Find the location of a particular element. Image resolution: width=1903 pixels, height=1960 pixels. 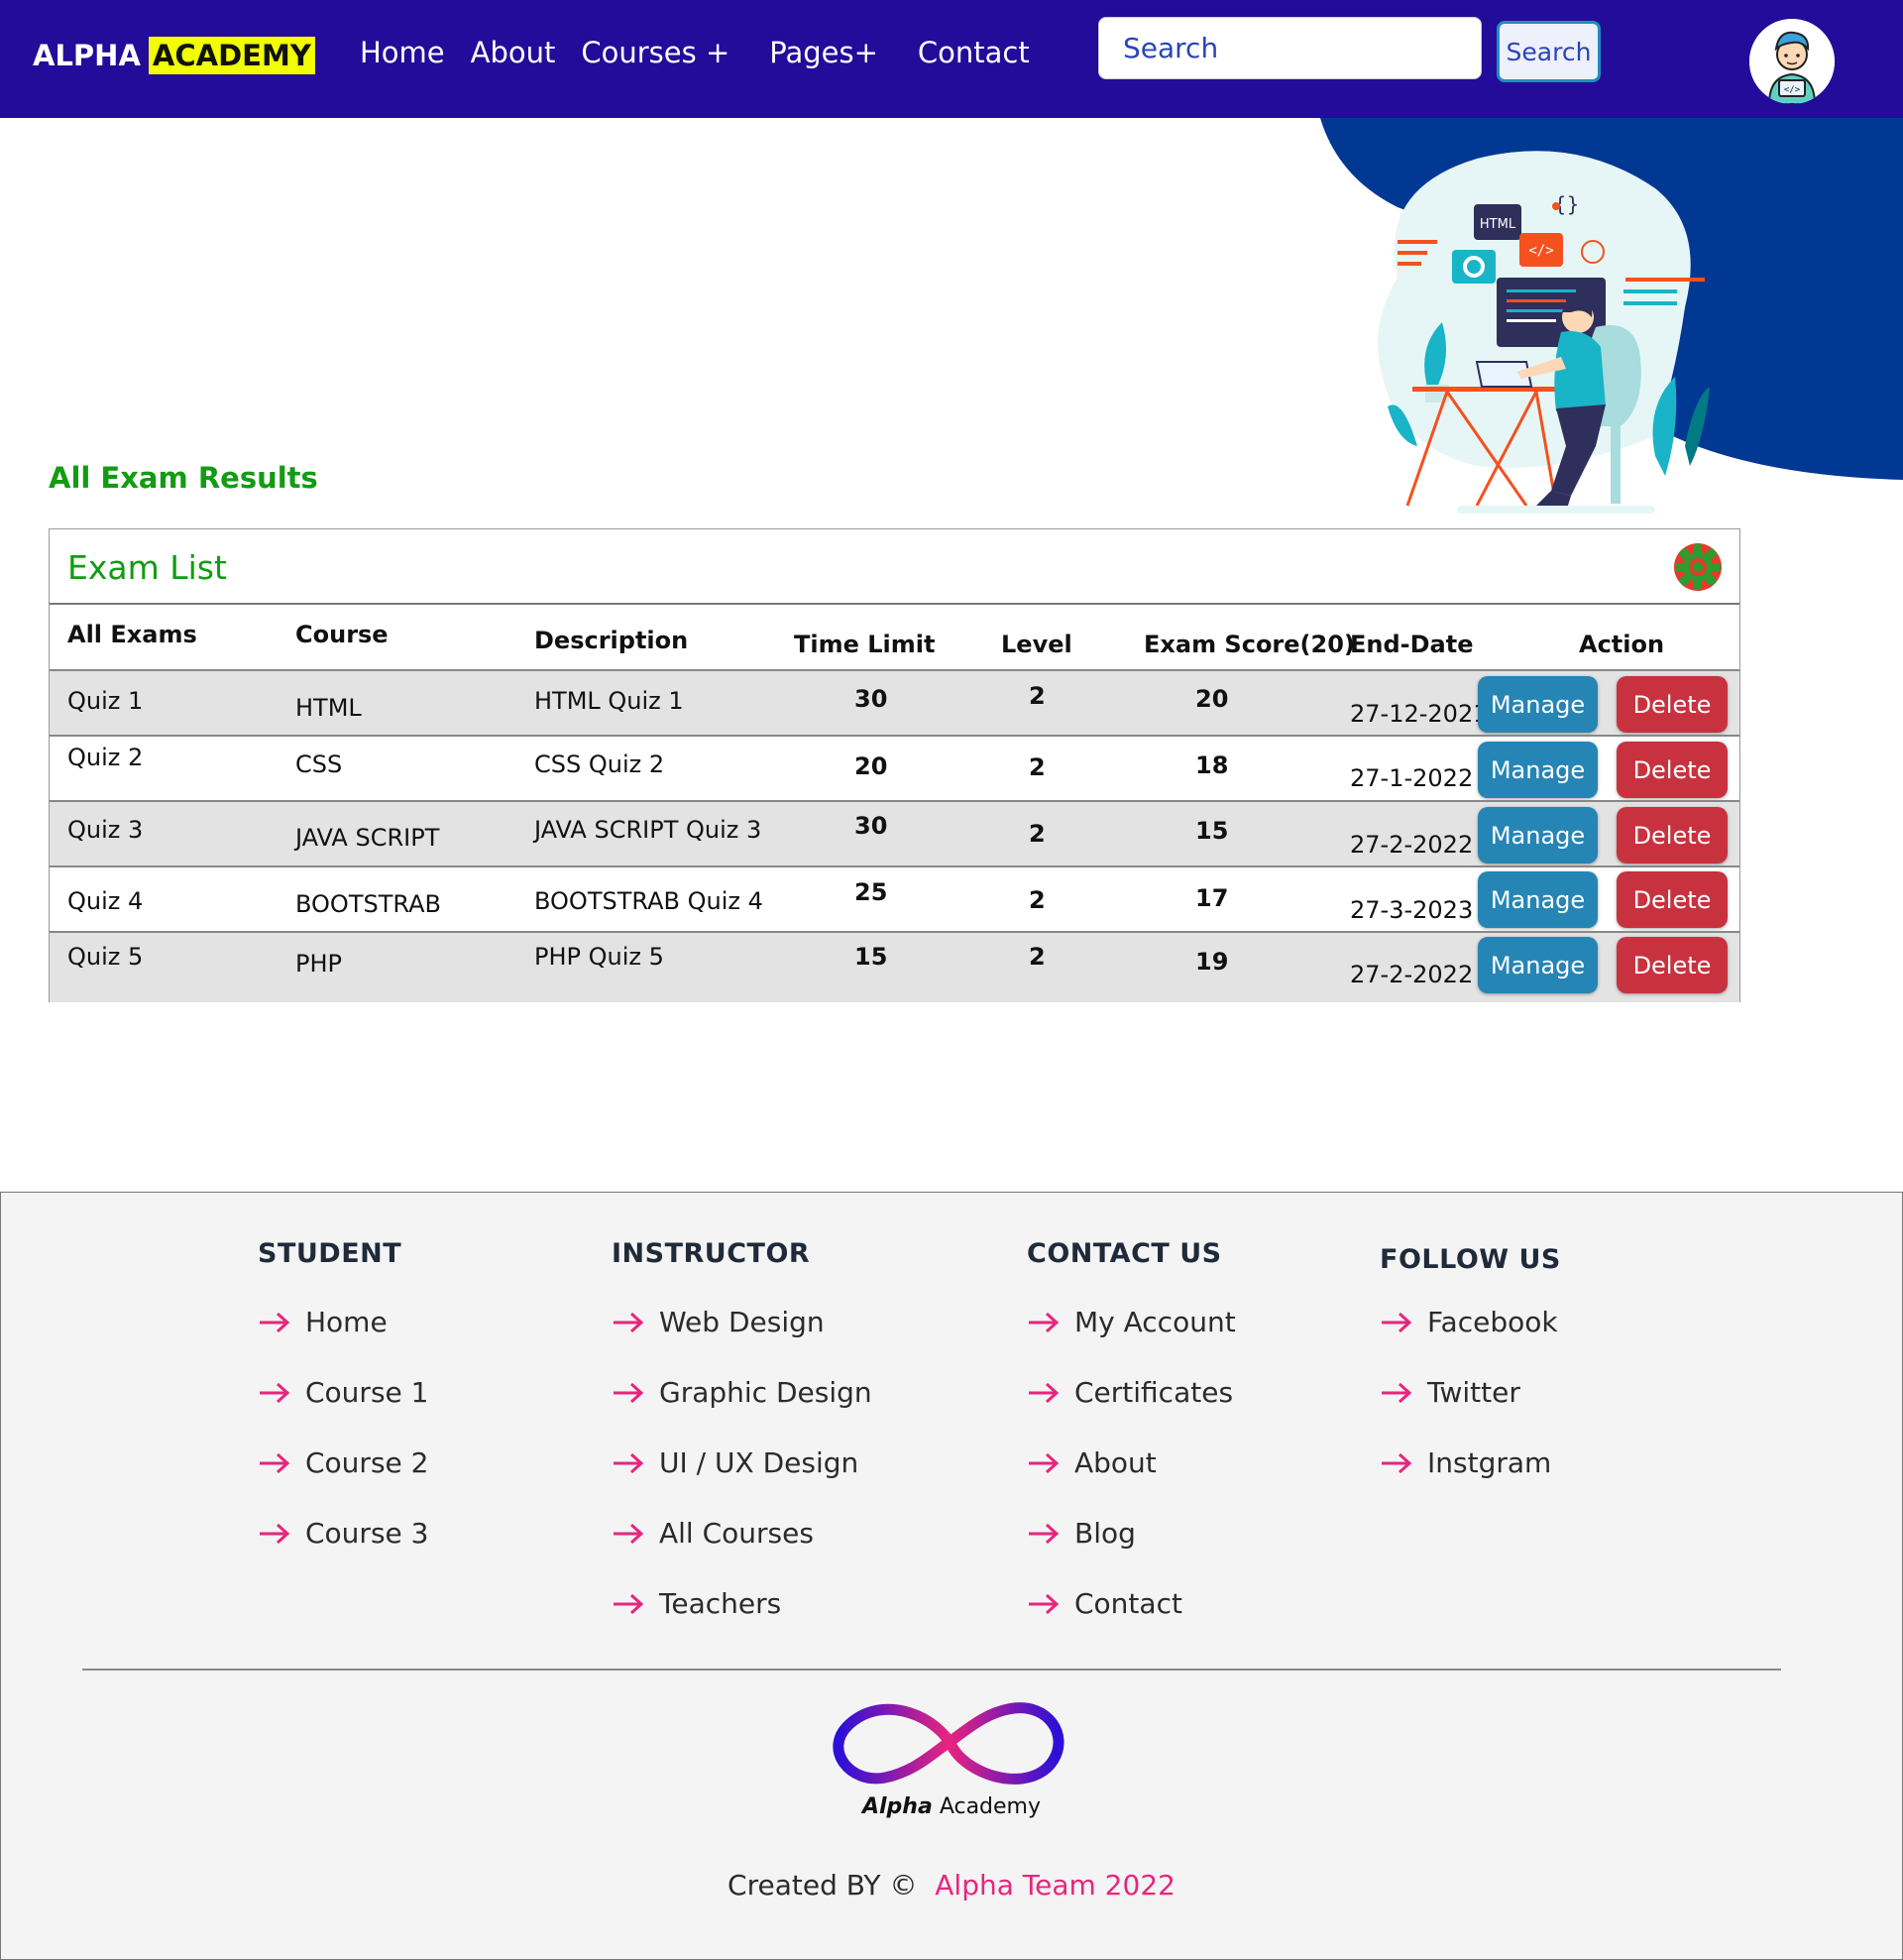

exam-name: Quiz 4 is located at coordinates (105, 901).